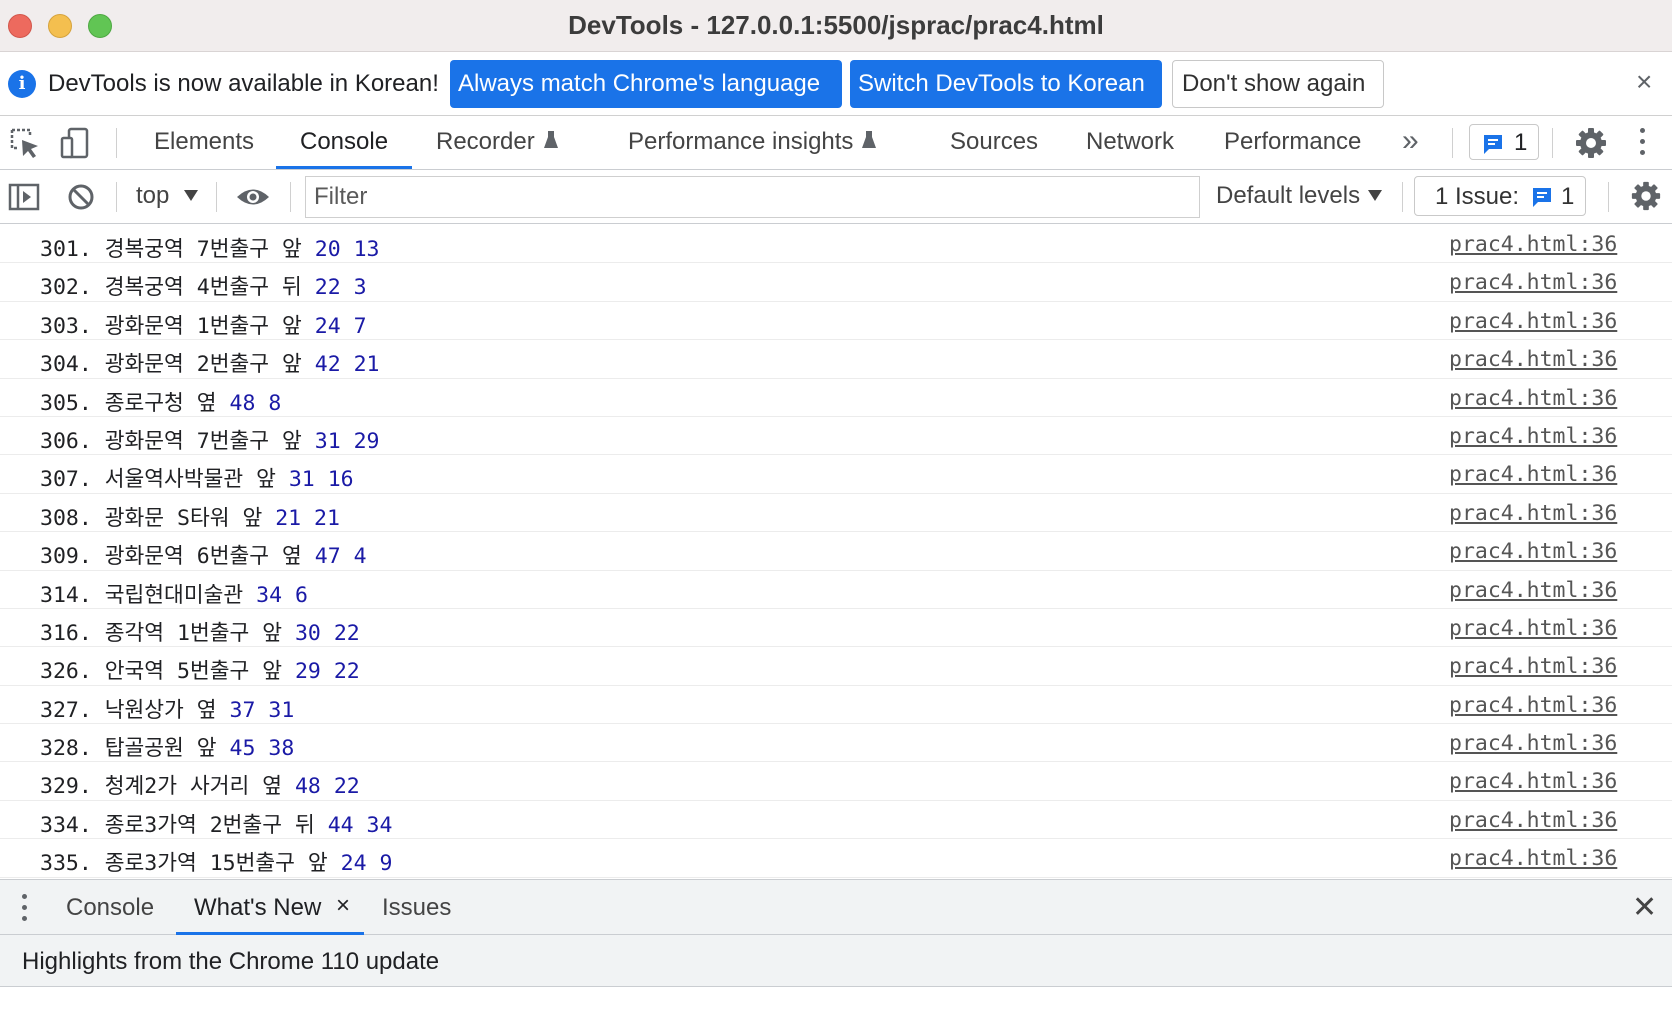 The width and height of the screenshot is (1672, 1016). Describe the element at coordinates (204, 142) in the screenshot. I see `tab-elements: Elements` at that location.